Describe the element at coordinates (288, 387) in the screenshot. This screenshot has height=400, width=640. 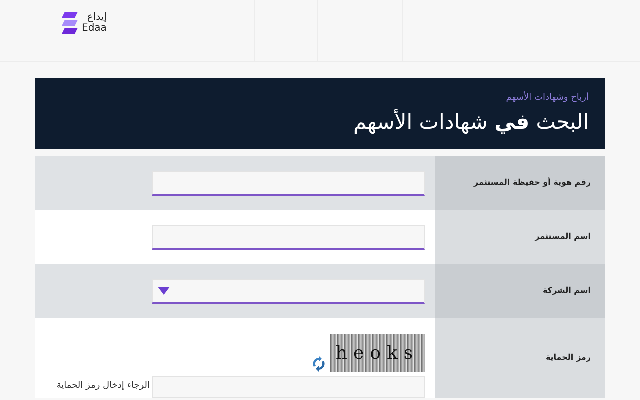
I see `captcha-input-field` at that location.